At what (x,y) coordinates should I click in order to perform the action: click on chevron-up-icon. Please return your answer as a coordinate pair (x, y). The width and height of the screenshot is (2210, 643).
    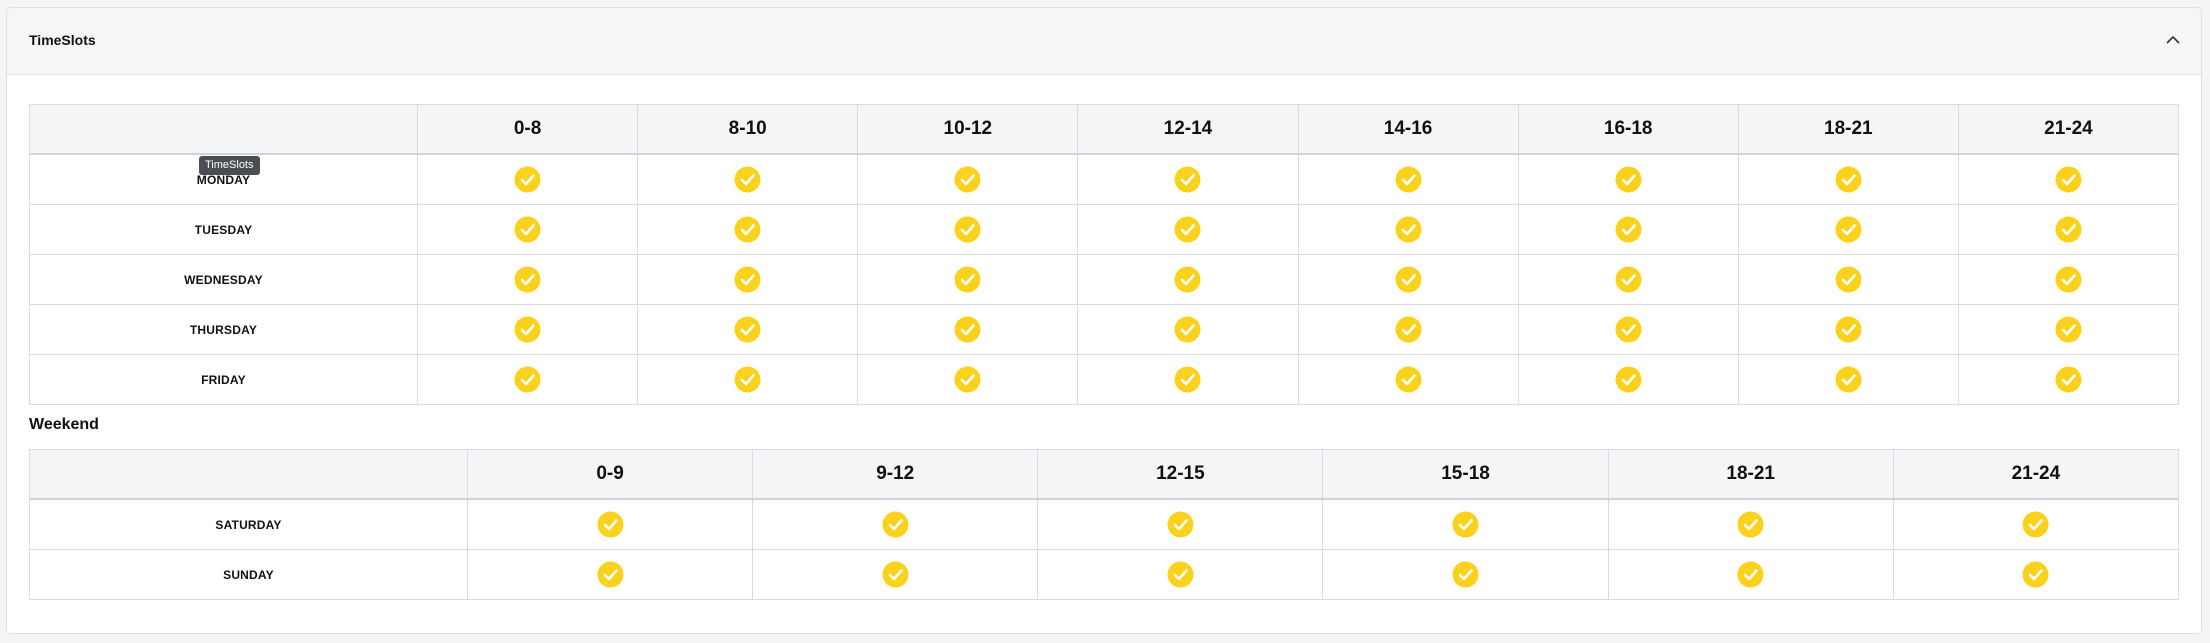
    Looking at the image, I should click on (2173, 40).